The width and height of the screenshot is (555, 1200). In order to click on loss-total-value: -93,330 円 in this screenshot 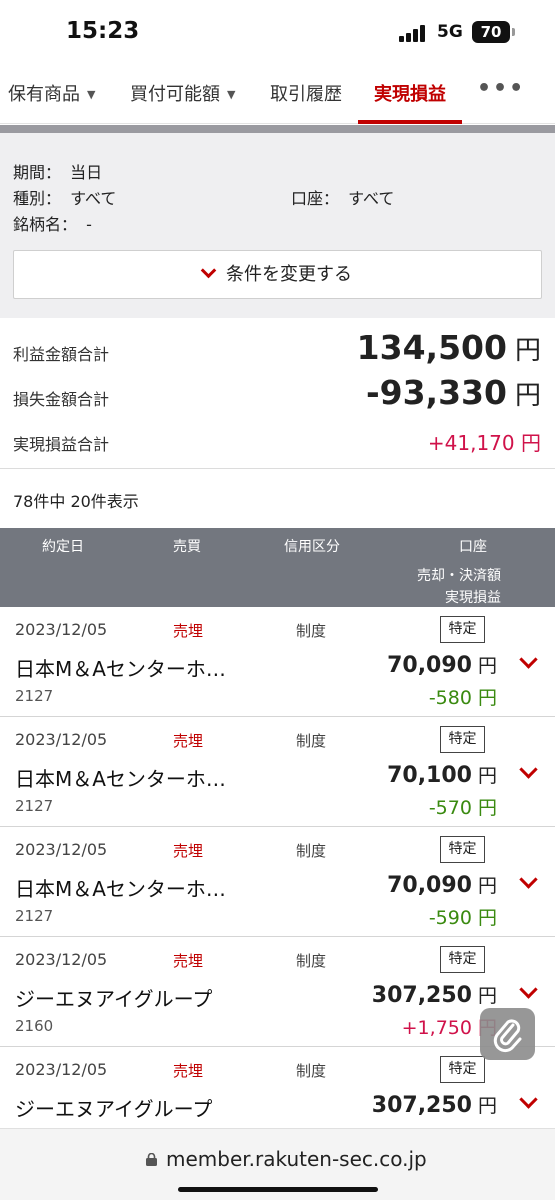, I will do `click(453, 392)`.